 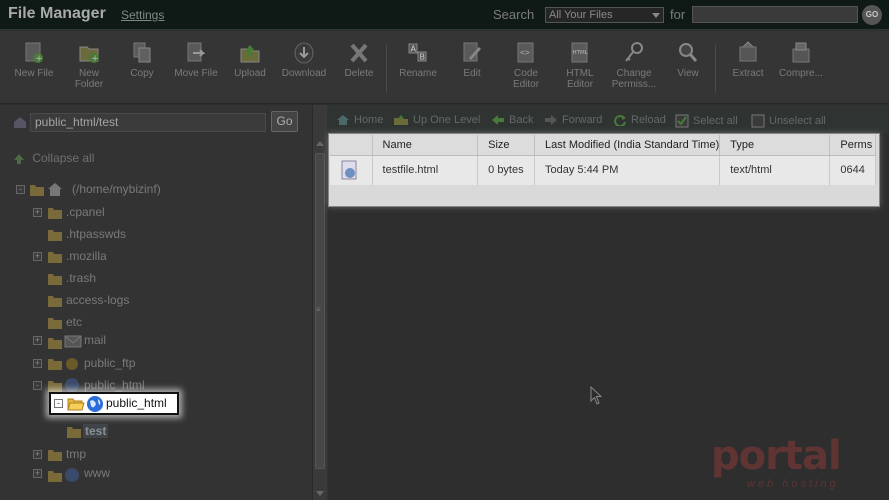 What do you see at coordinates (89, 79) in the screenshot?
I see `new-folder-label: New Folder` at bounding box center [89, 79].